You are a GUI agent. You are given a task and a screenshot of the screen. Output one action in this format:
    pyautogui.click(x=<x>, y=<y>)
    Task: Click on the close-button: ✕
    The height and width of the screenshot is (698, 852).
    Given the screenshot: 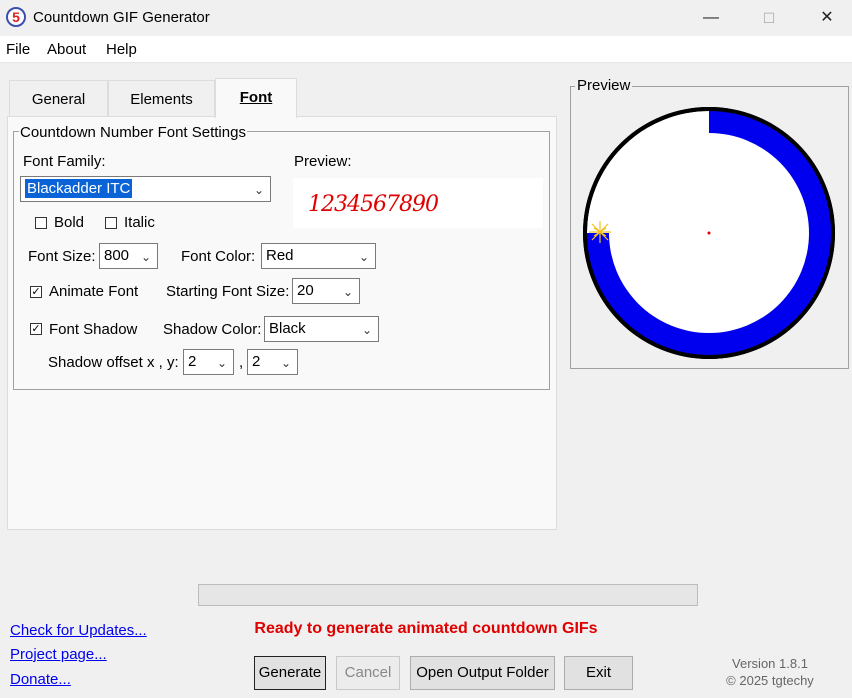 What is the action you would take?
    pyautogui.click(x=825, y=18)
    